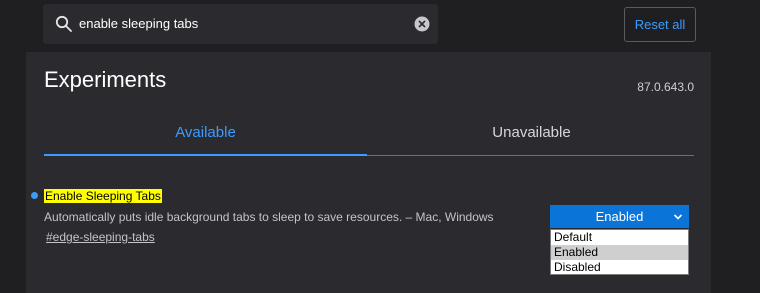 The height and width of the screenshot is (293, 760). I want to click on flag-link: #edge-sleeping-tabs, so click(100, 237).